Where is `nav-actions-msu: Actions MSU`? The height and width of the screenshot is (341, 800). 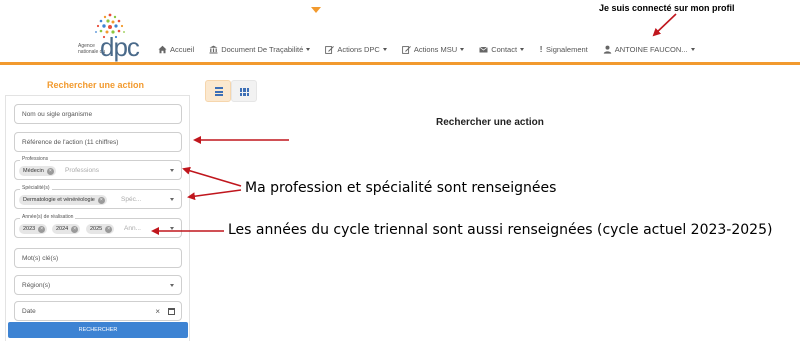
nav-actions-msu: Actions MSU is located at coordinates (433, 49).